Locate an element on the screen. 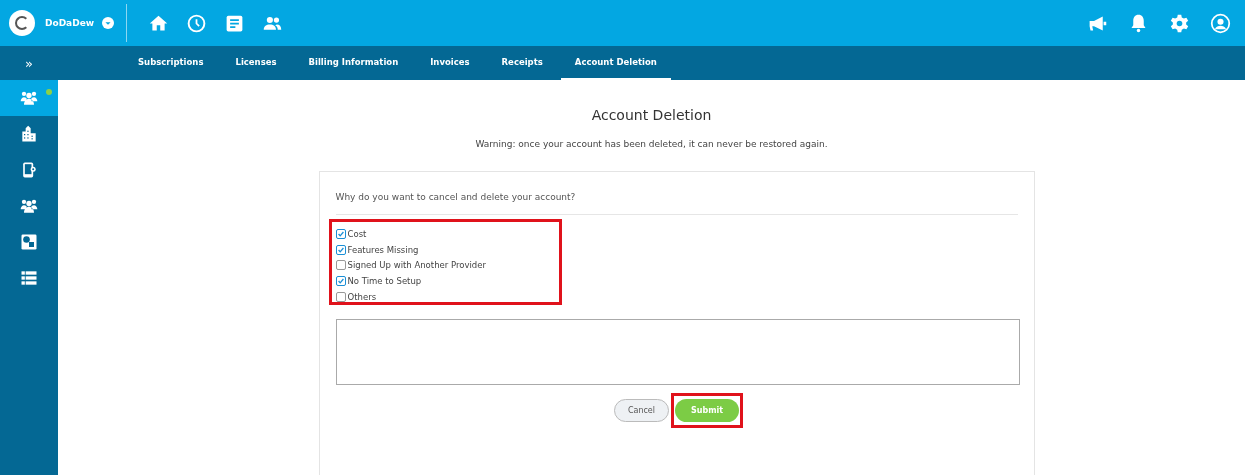  tab: Receipts is located at coordinates (522, 63).